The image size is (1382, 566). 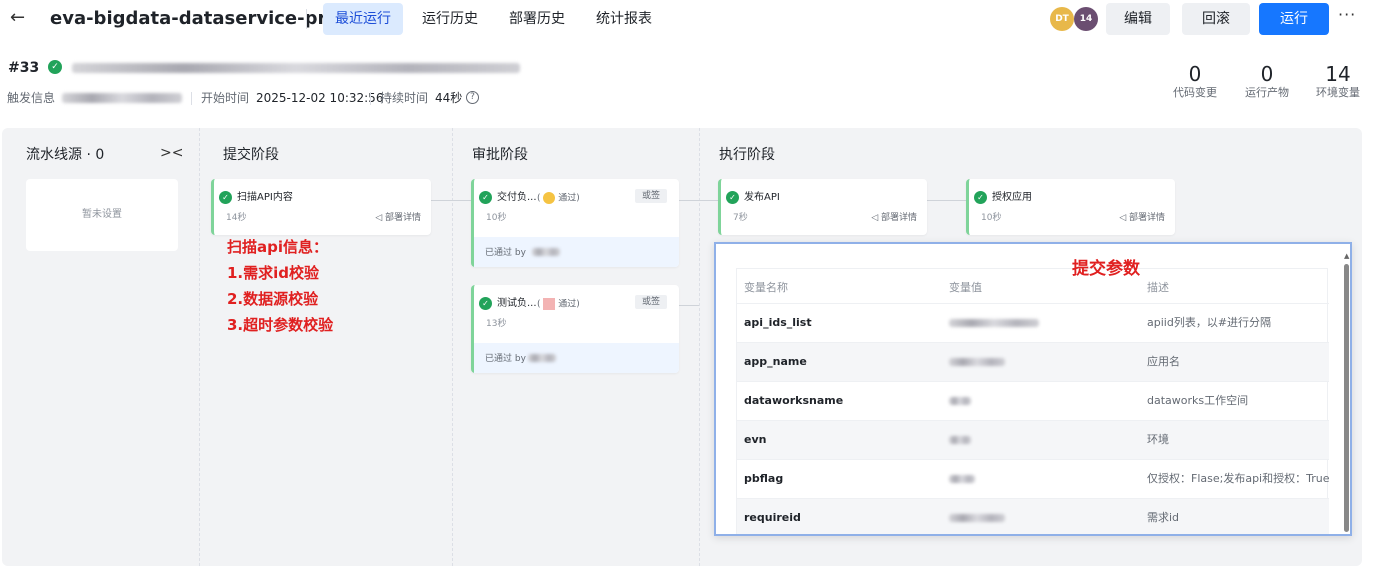 I want to click on col-header-name: 变量名称, so click(x=766, y=287).